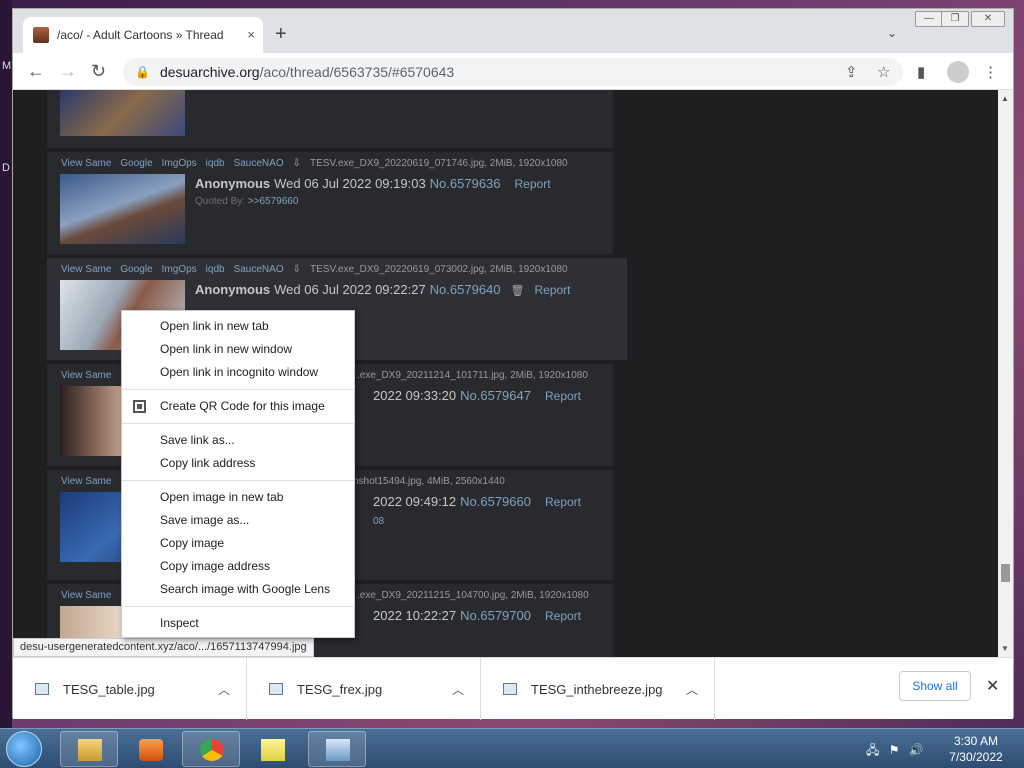  Describe the element at coordinates (955, 19) in the screenshot. I see `restore-button: ❐` at that location.